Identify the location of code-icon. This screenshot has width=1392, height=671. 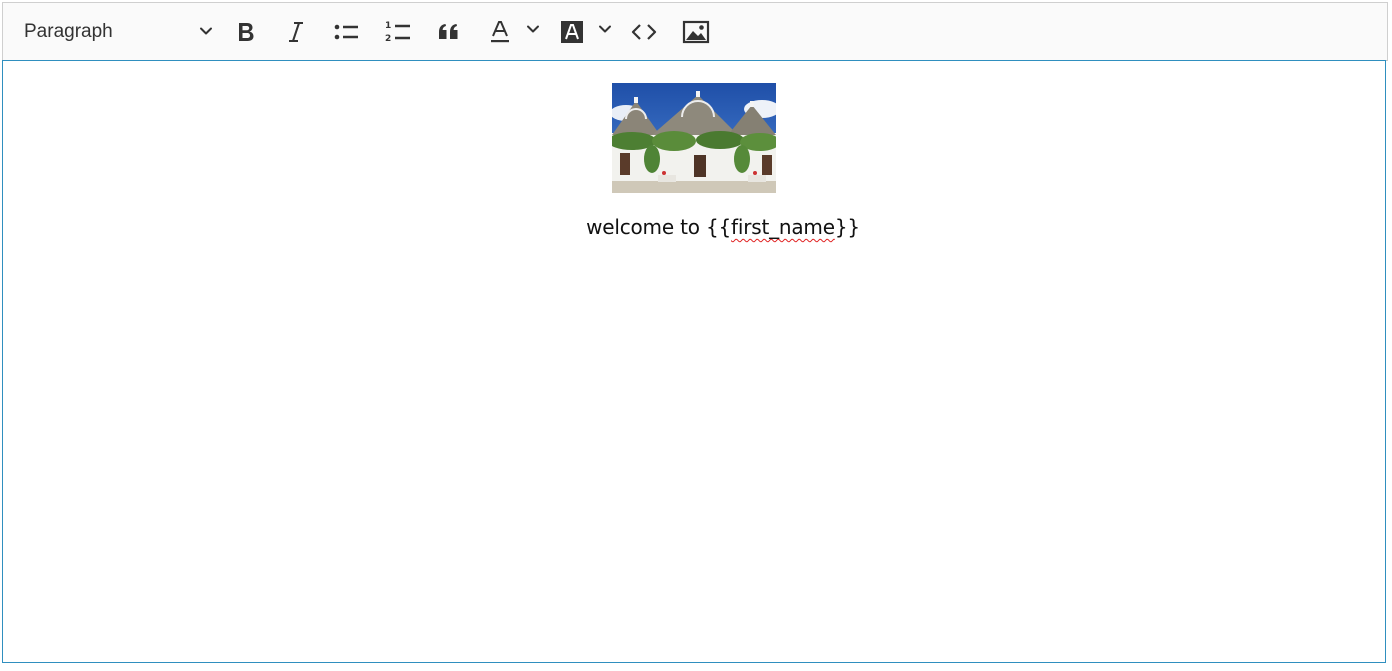
(644, 32).